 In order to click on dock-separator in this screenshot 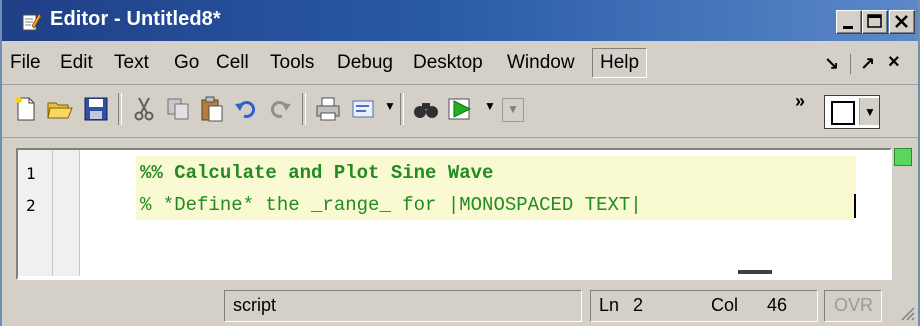, I will do `click(850, 64)`.